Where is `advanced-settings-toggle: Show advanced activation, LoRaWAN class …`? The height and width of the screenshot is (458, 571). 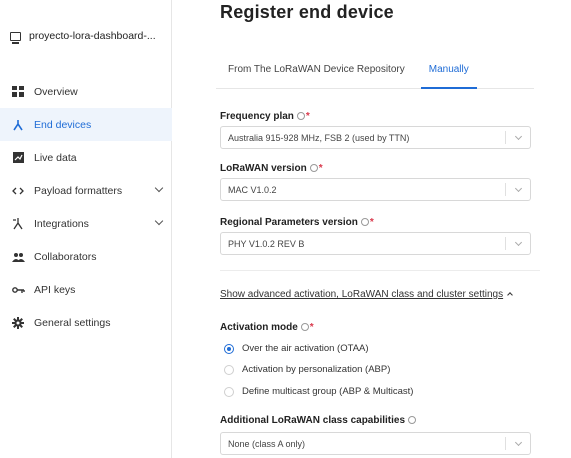
advanced-settings-toggle: Show advanced activation, LoRaWAN class … is located at coordinates (366, 294).